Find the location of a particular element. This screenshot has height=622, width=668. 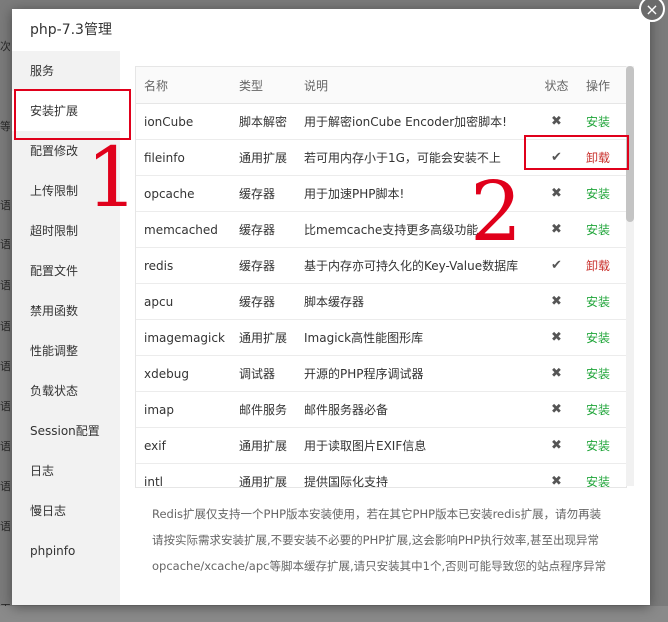

extension-desc: 开源的PHP程序调试器 is located at coordinates (364, 374).